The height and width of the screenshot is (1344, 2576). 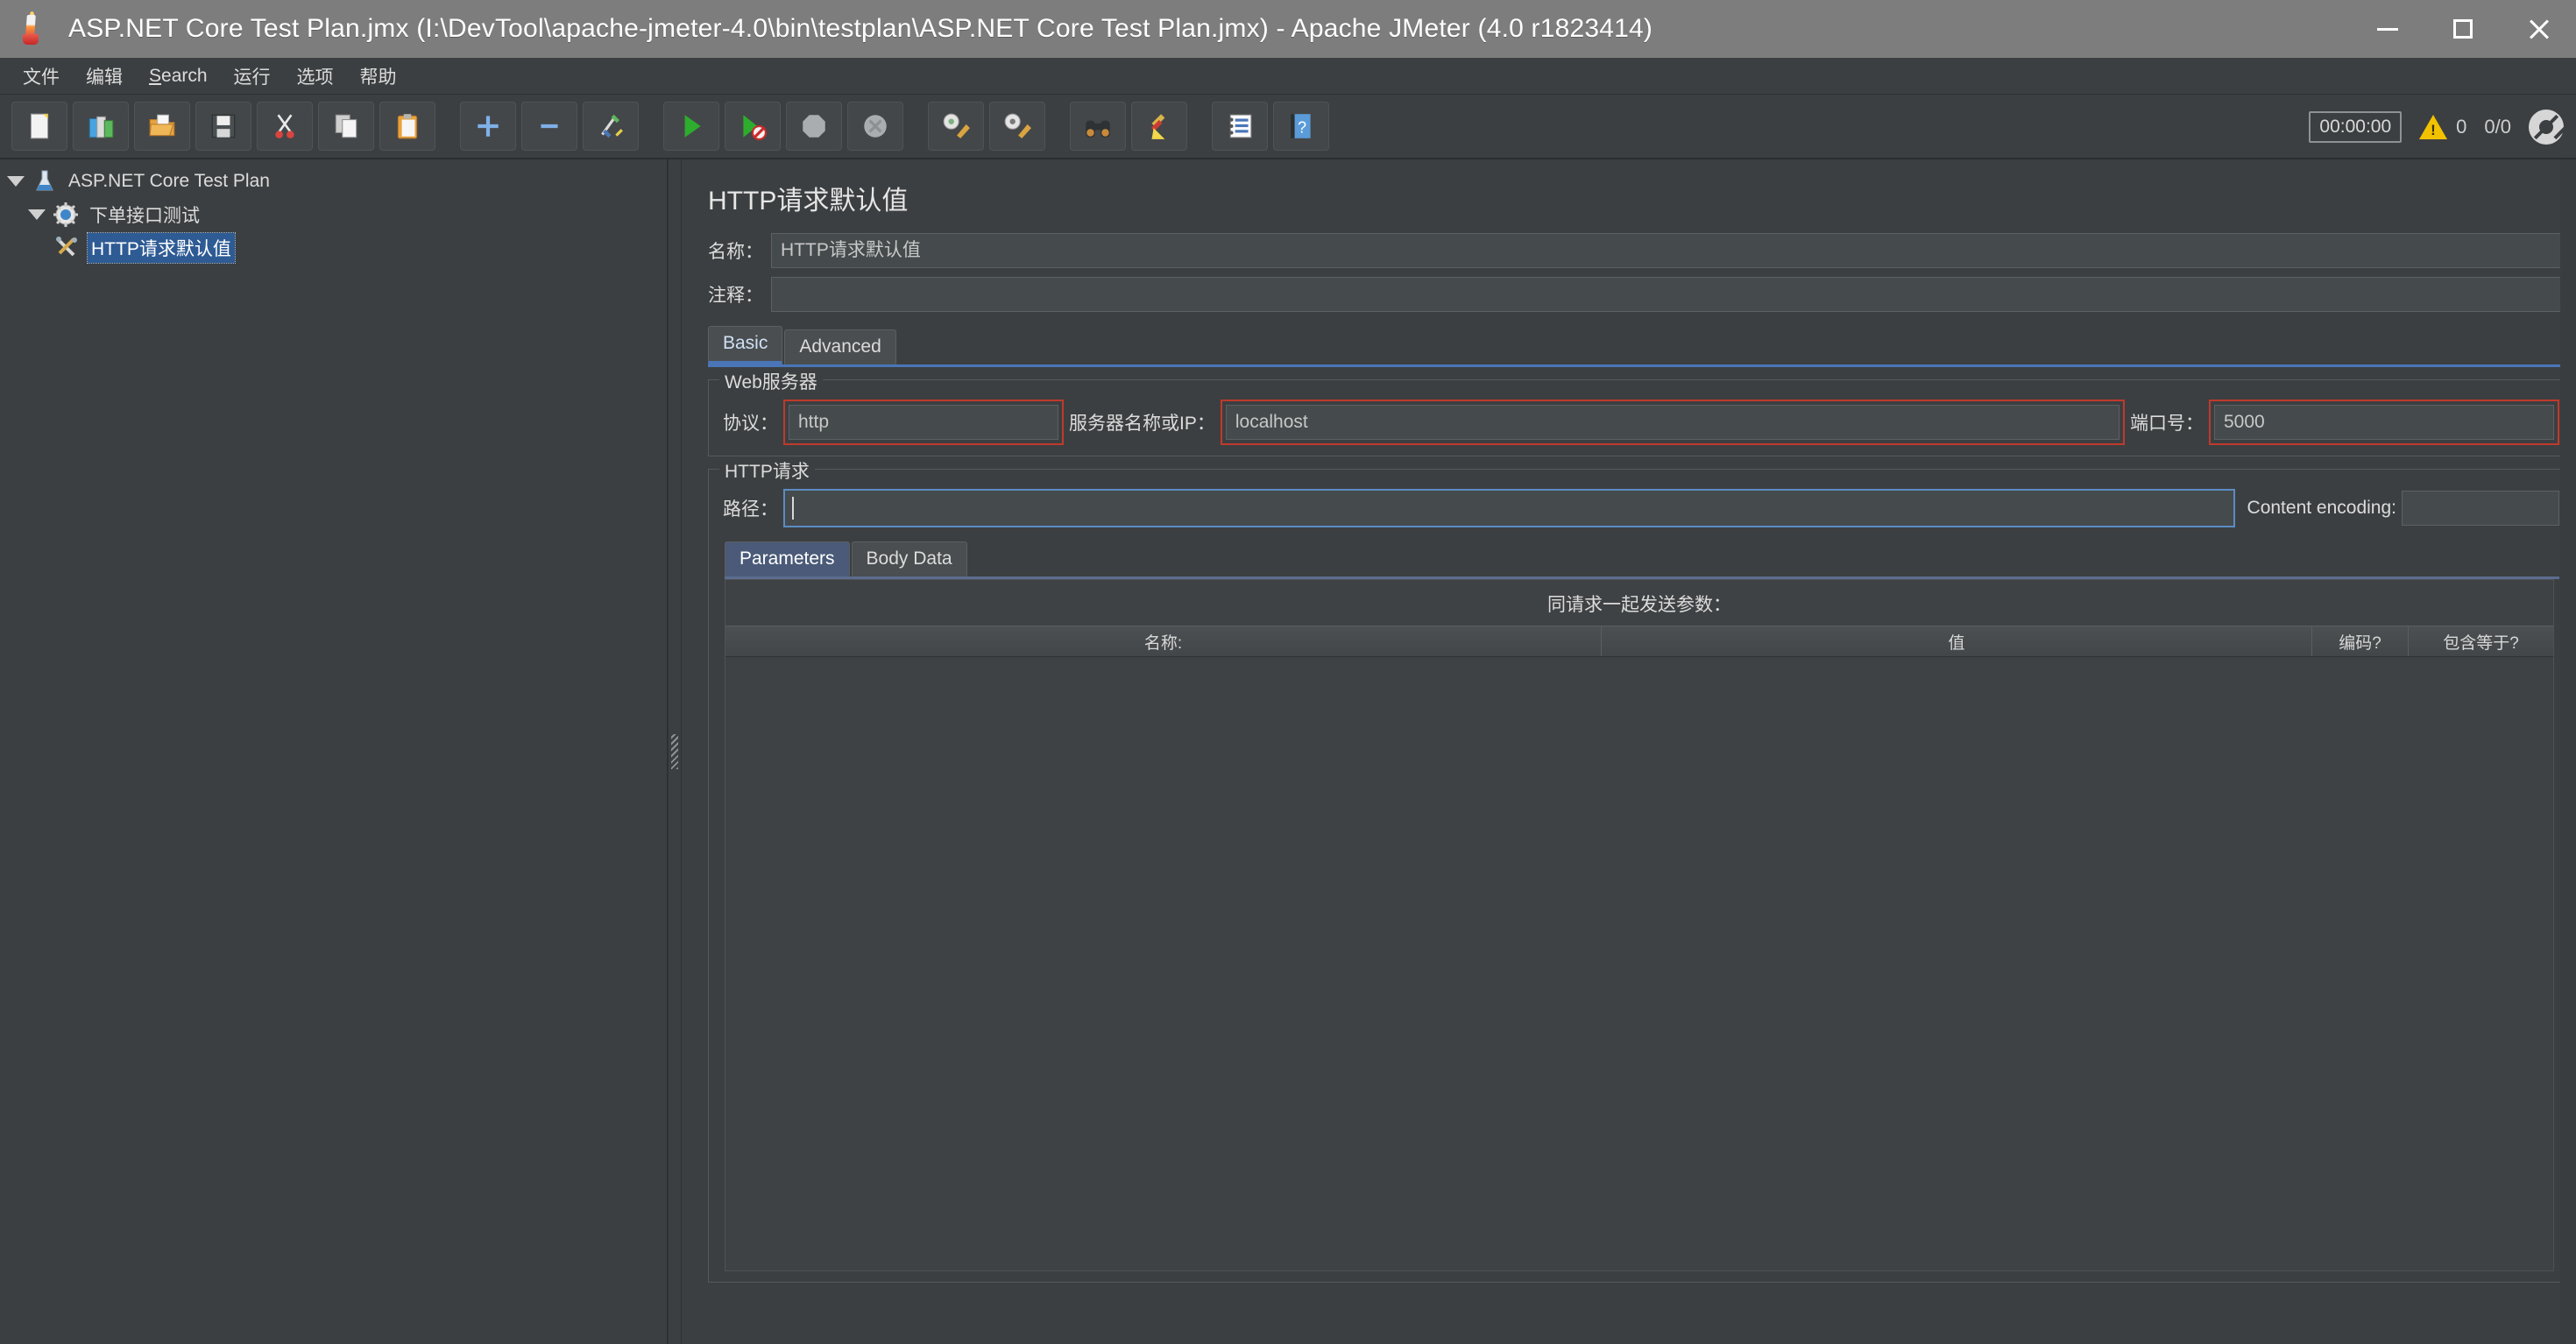 What do you see at coordinates (735, 252) in the screenshot?
I see `name-label: 名称：` at bounding box center [735, 252].